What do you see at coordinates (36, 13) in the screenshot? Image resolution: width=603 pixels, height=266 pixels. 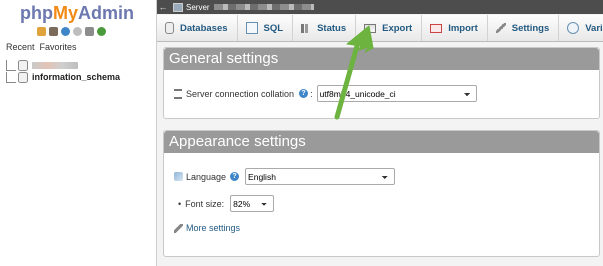 I see `logo-php: php` at bounding box center [36, 13].